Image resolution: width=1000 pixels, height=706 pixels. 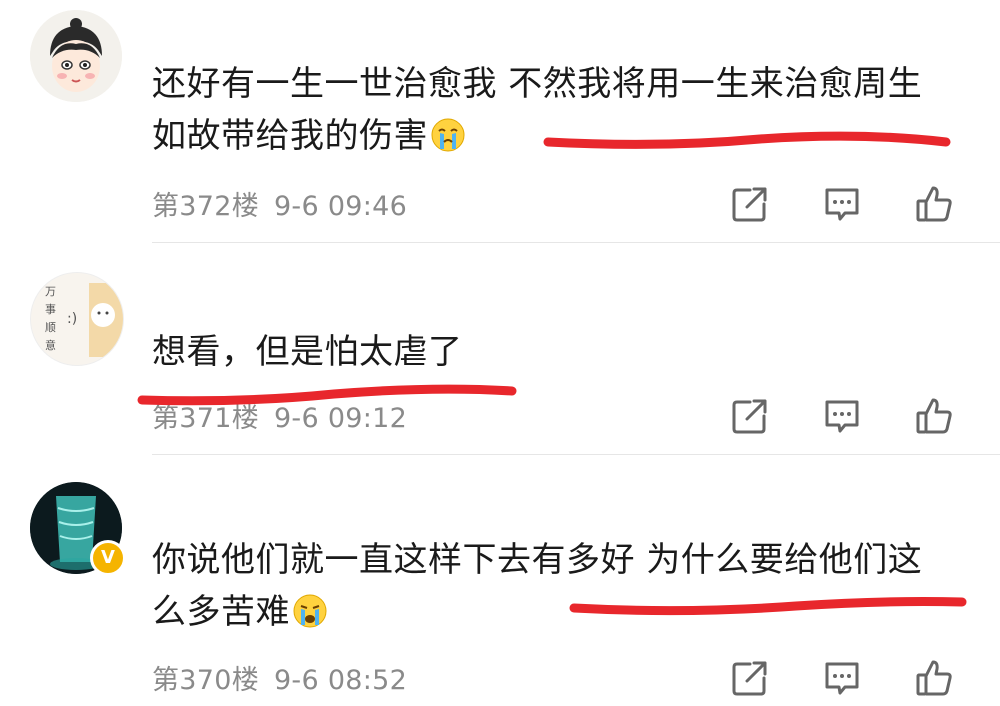 I want to click on comment-time: 9-6 08:52, so click(x=340, y=680).